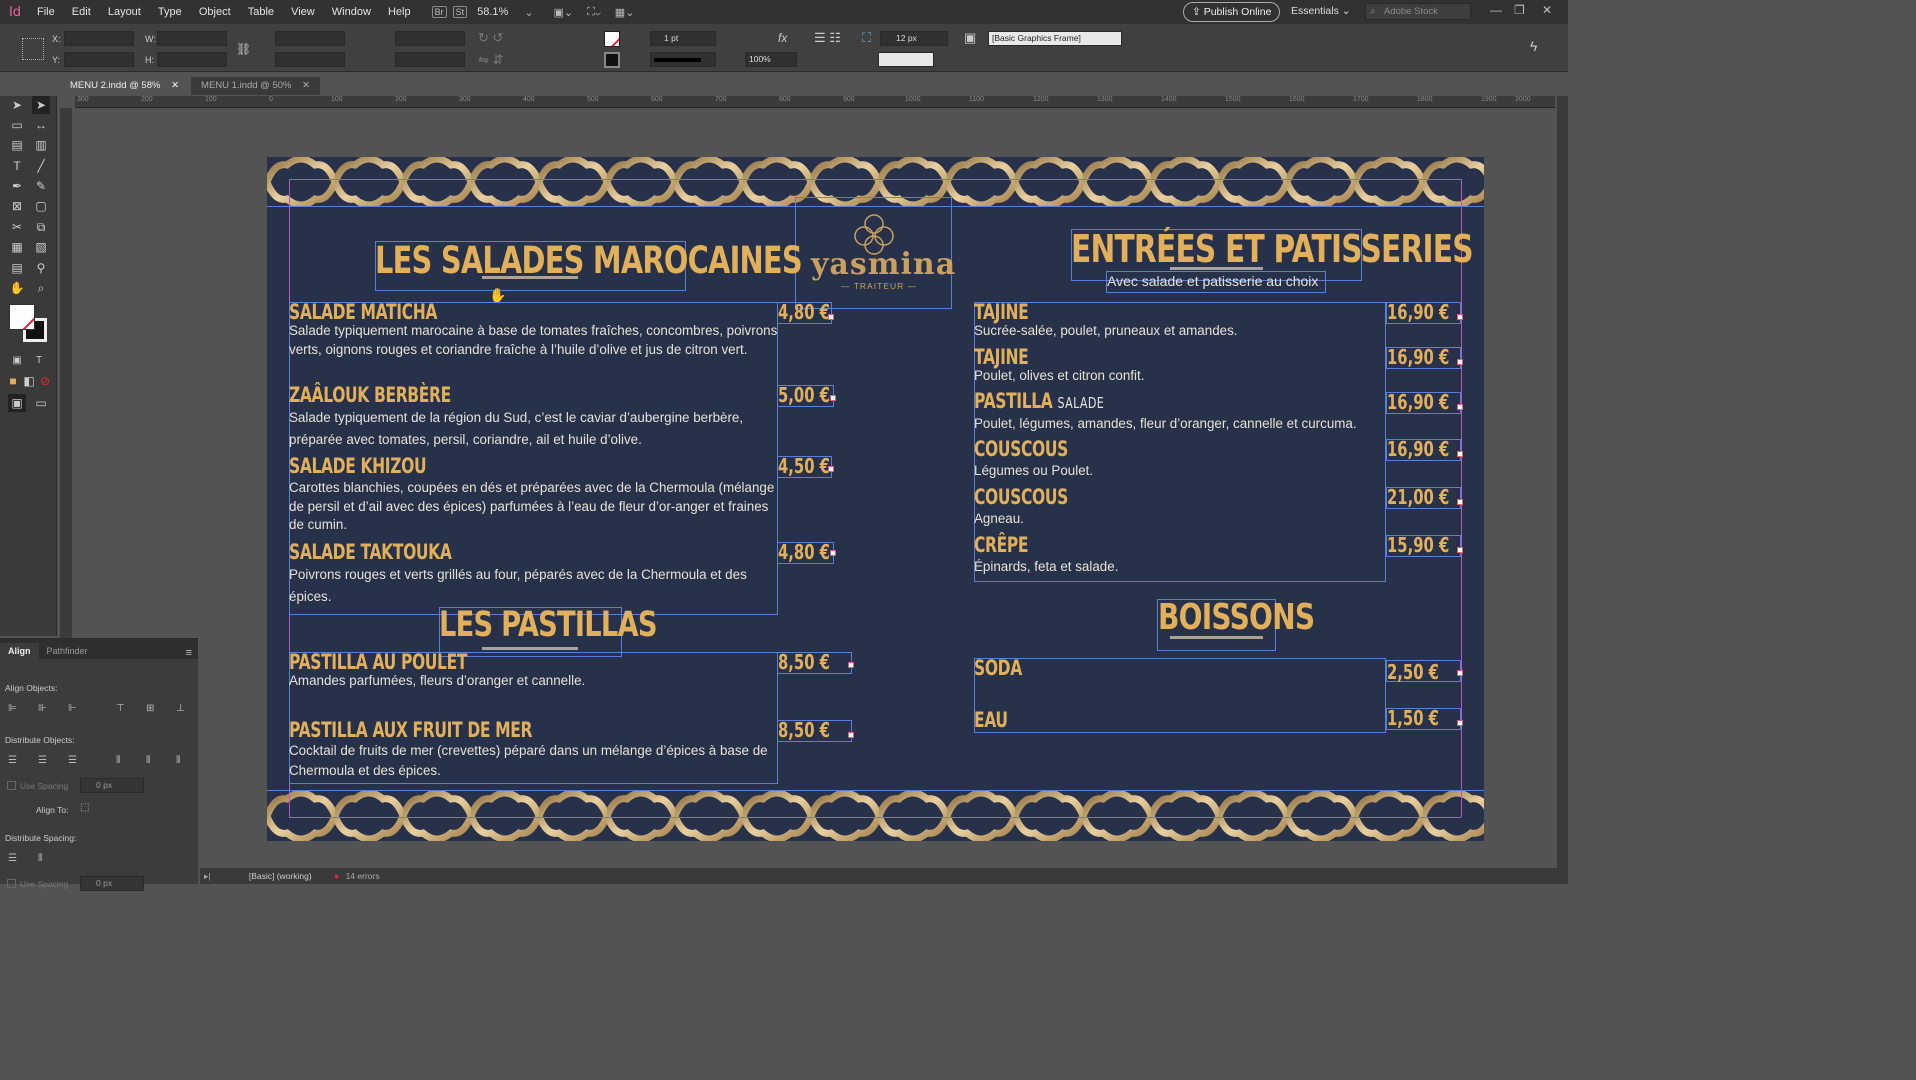  I want to click on normal-mode-icon: ▣, so click(17, 403).